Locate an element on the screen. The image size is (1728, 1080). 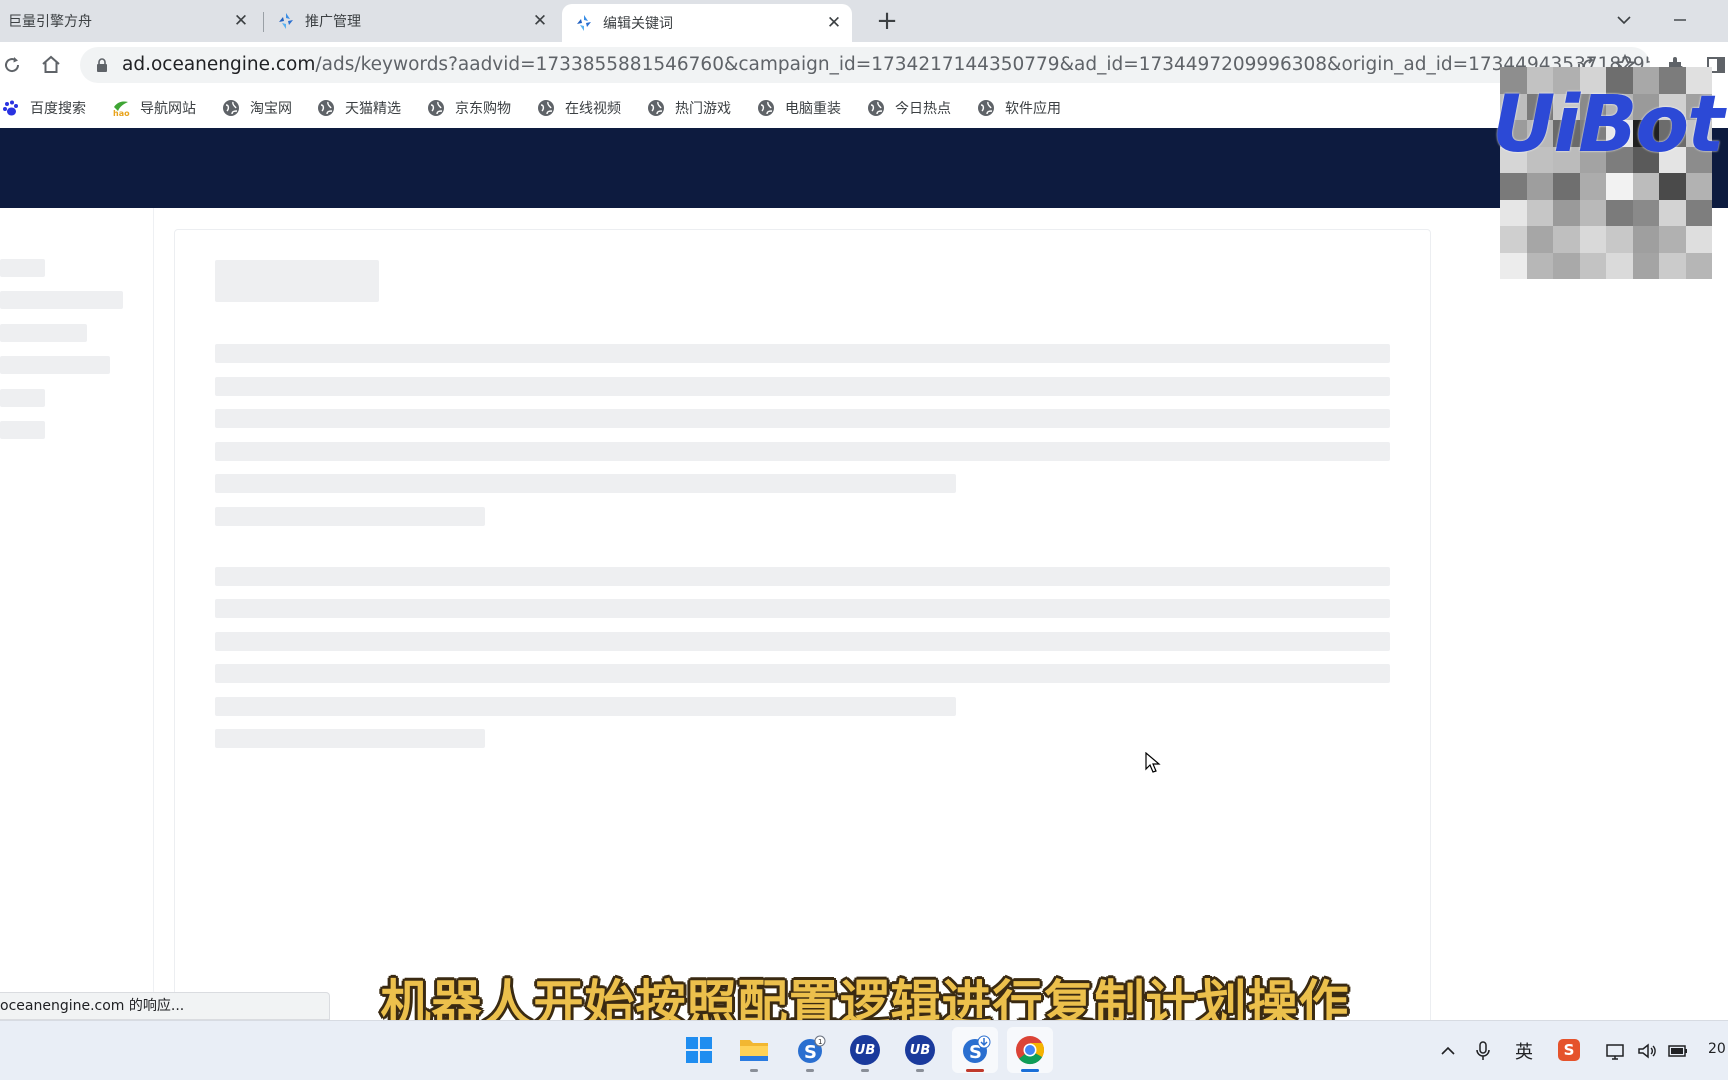
bookmark-hot-news: 今日热点 is located at coordinates (909, 108).